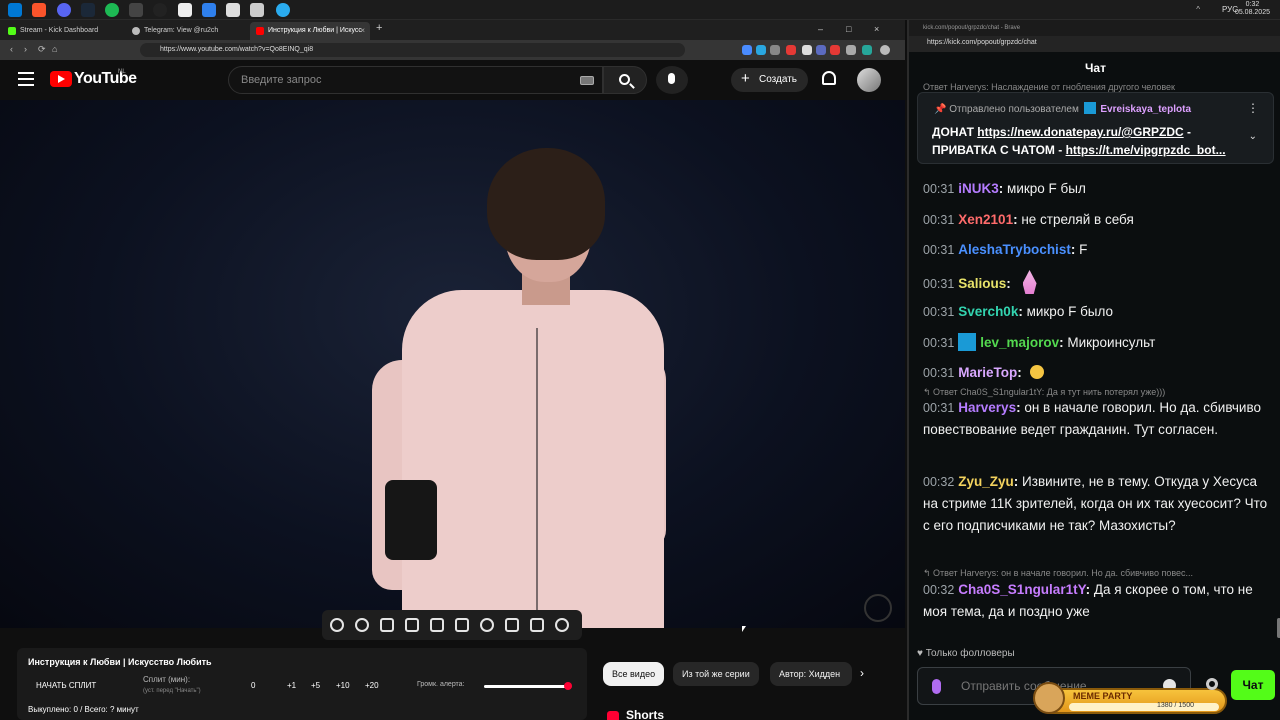 The height and width of the screenshot is (720, 1280). I want to click on telegram-icon, so click(283, 10).